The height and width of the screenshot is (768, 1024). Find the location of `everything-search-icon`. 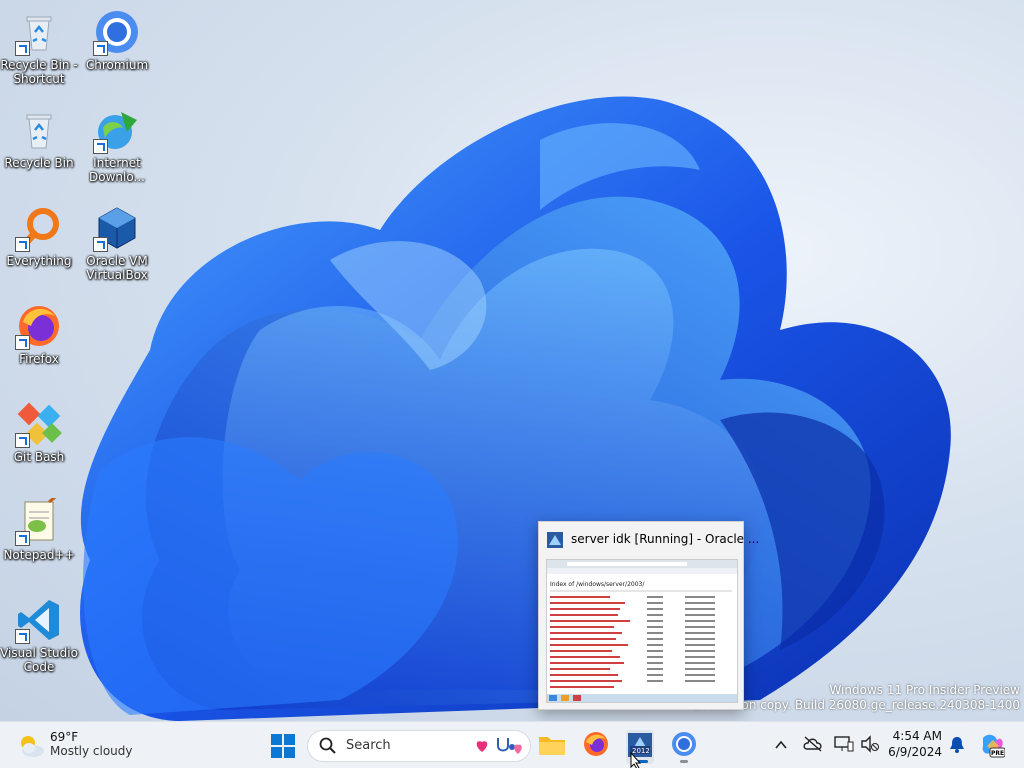

everything-search-icon is located at coordinates (39, 228).